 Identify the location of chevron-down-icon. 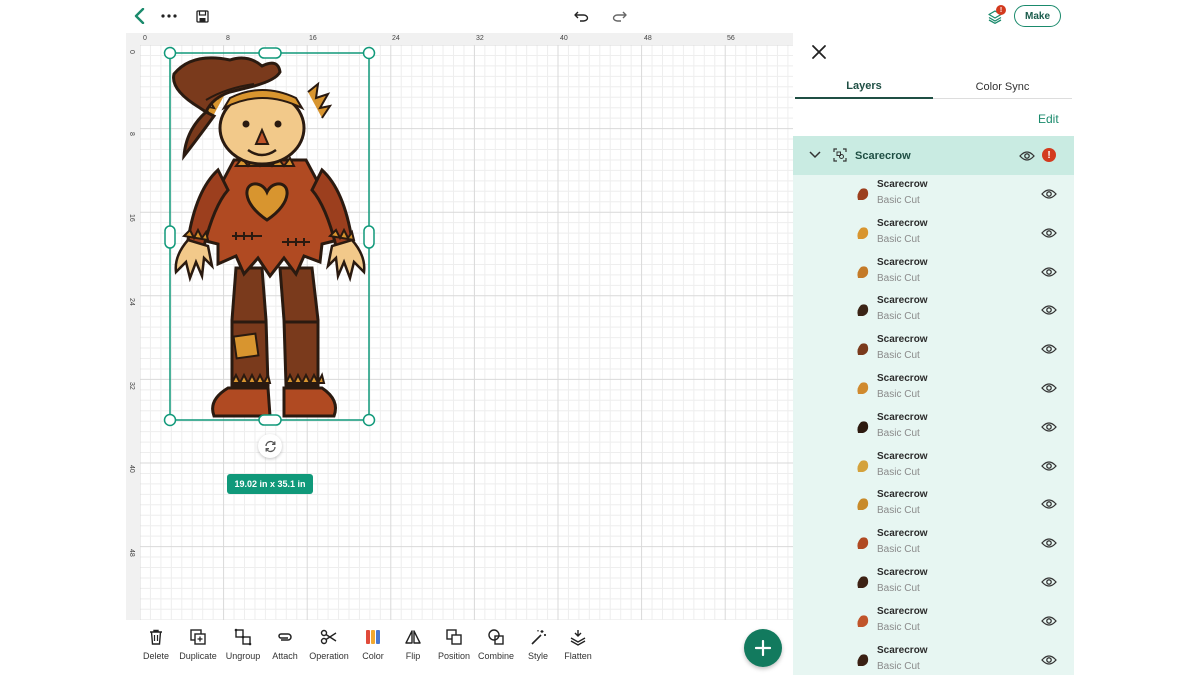
(815, 155).